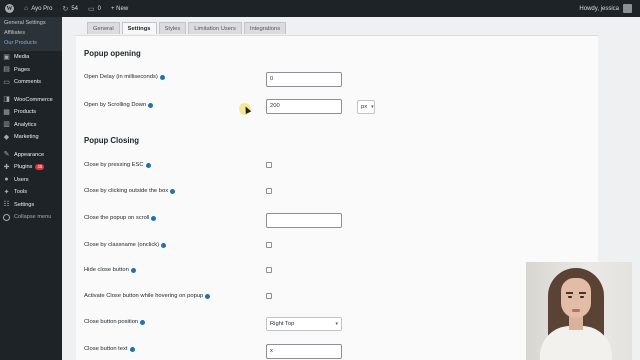  Describe the element at coordinates (31, 100) in the screenshot. I see `sidebar-item-woocommerce: ◨ WooCommerce` at that location.